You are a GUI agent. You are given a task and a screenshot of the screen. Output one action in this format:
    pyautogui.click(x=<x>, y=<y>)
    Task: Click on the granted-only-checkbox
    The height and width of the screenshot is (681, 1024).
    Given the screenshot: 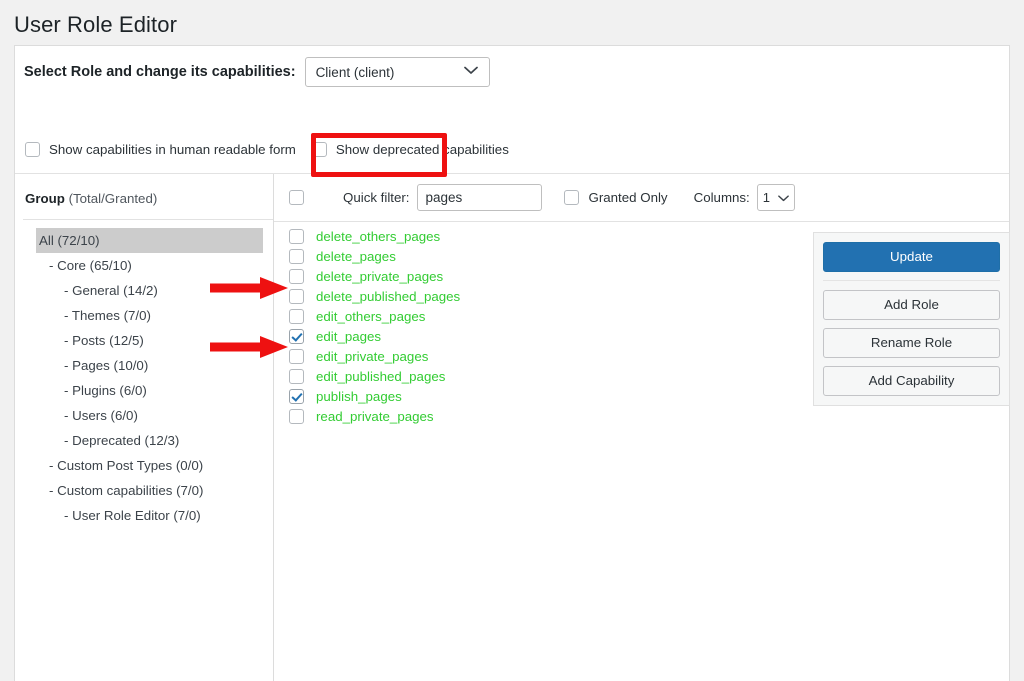 What is the action you would take?
    pyautogui.click(x=571, y=197)
    